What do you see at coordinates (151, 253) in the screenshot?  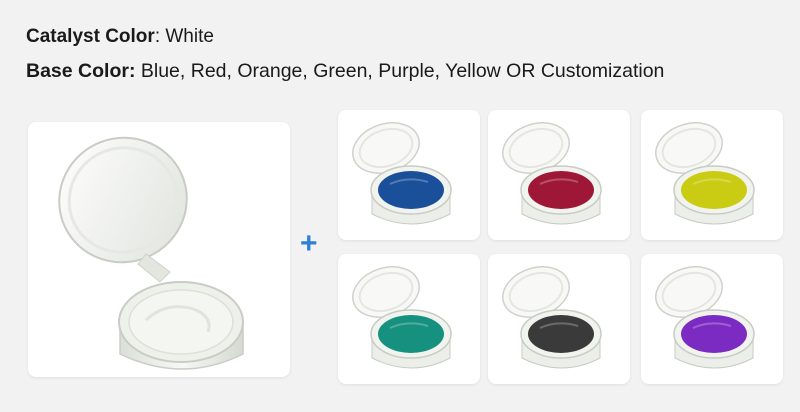 I see `catalyst-jar-image` at bounding box center [151, 253].